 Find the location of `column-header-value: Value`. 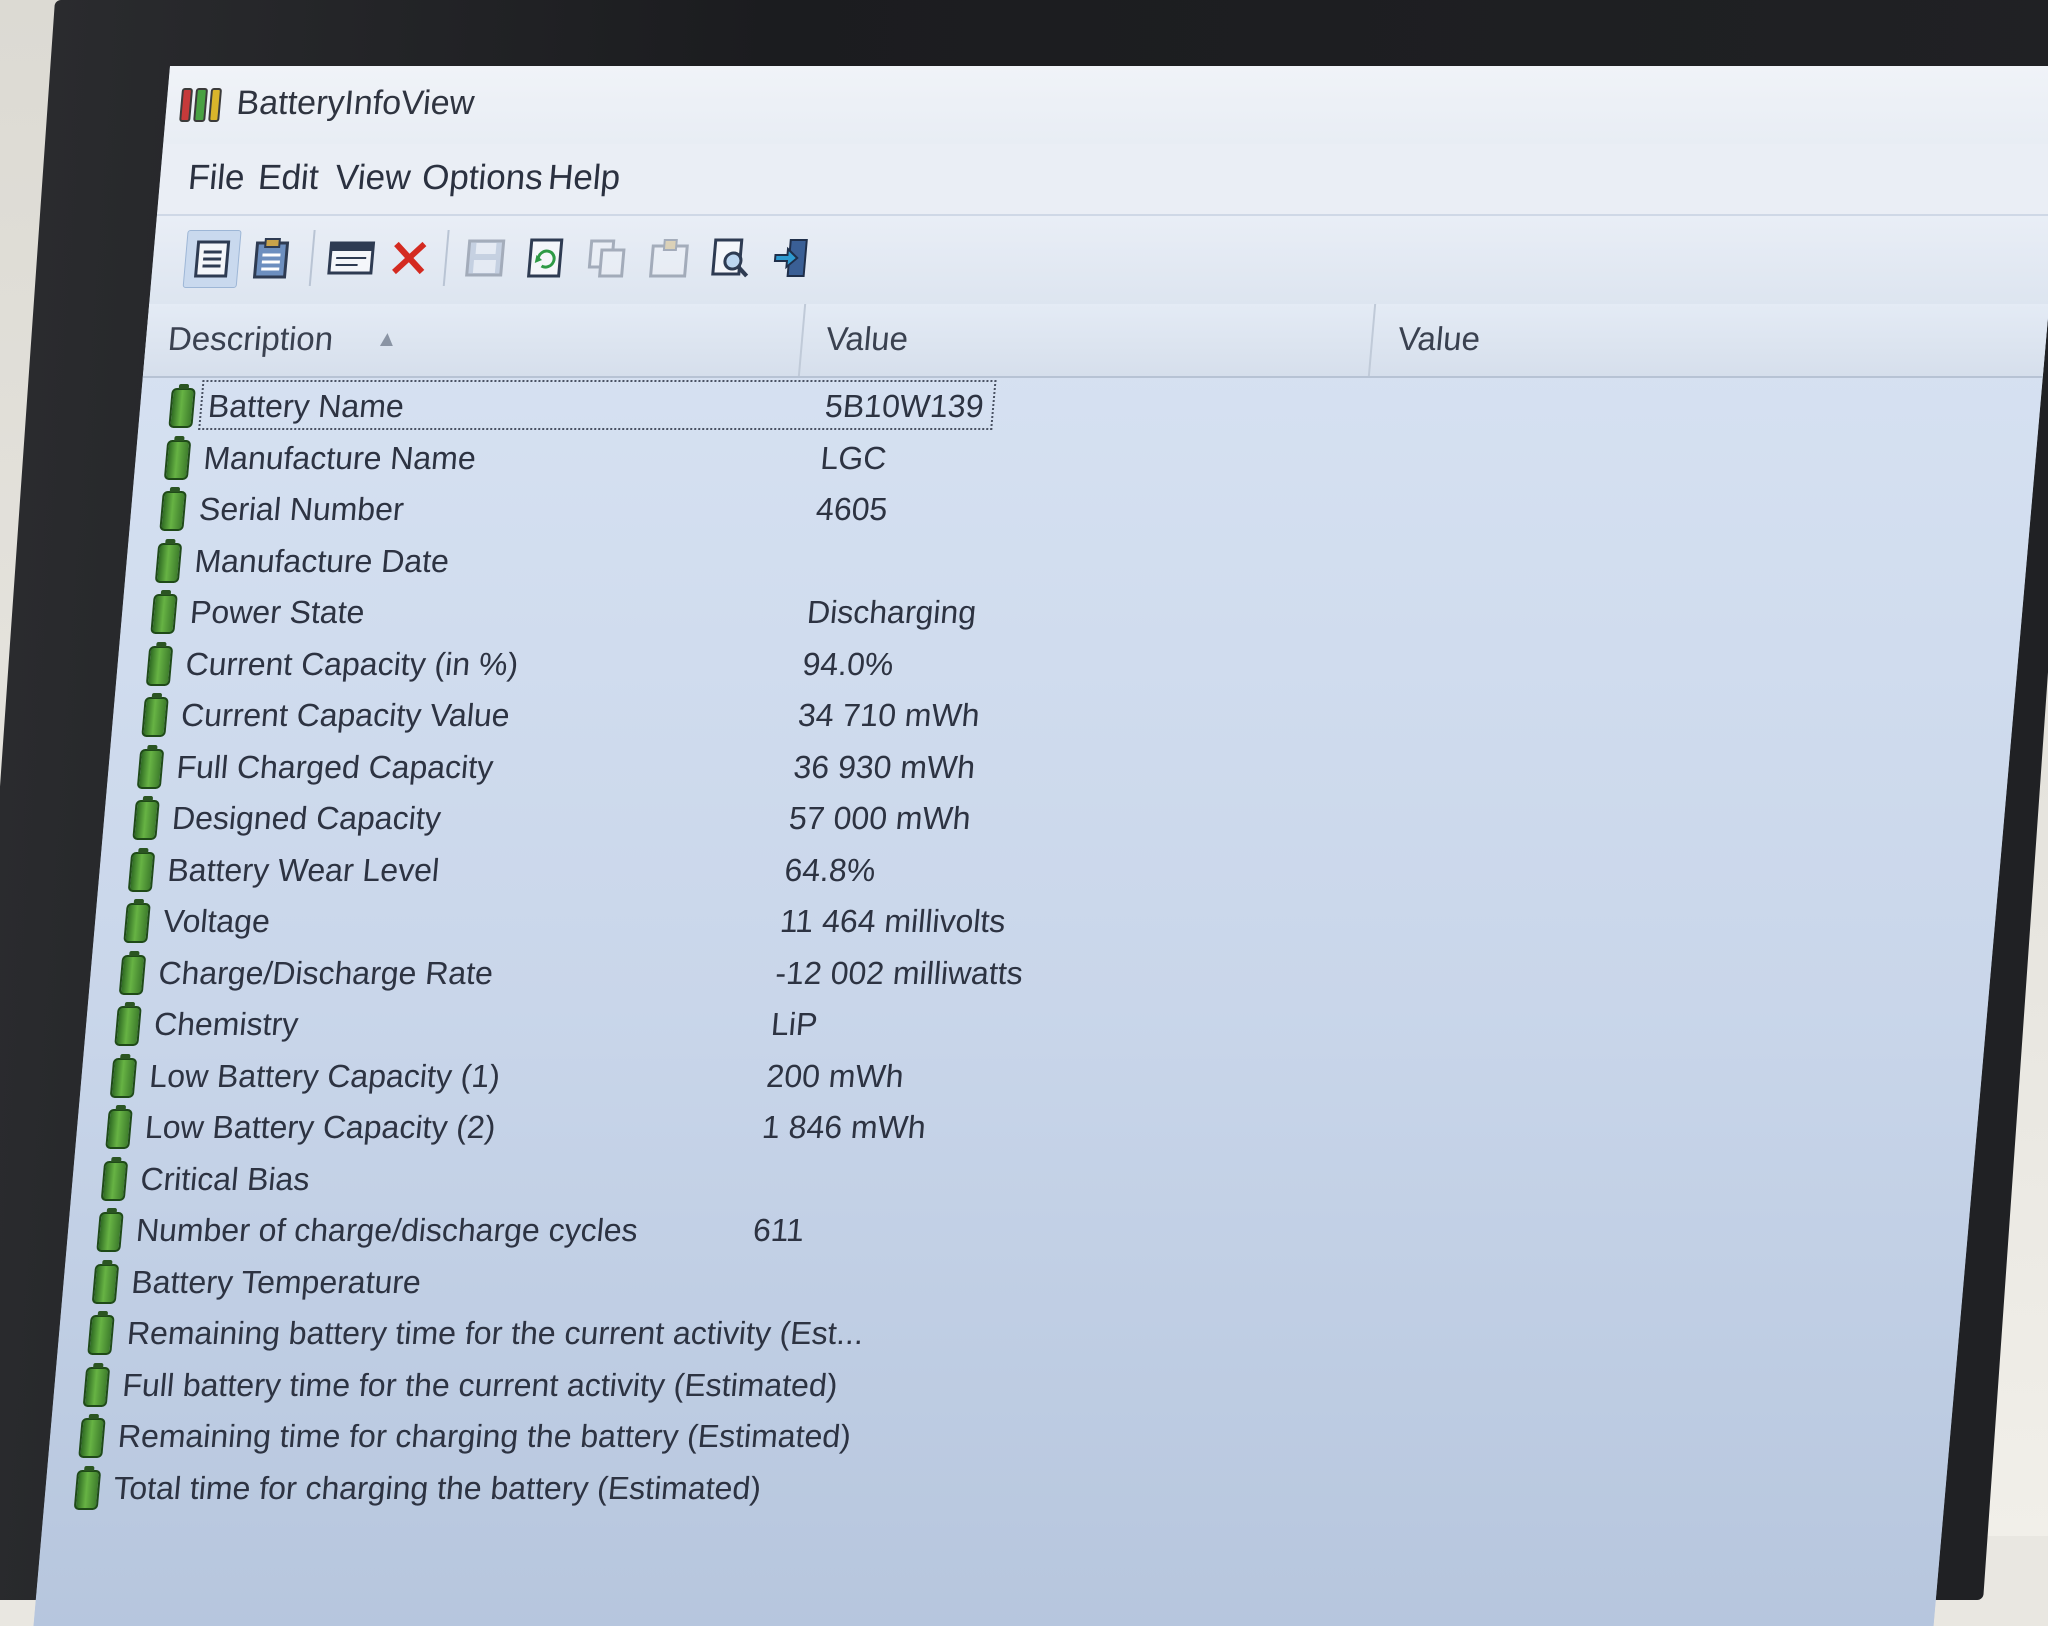

column-header-value: Value is located at coordinates (867, 339).